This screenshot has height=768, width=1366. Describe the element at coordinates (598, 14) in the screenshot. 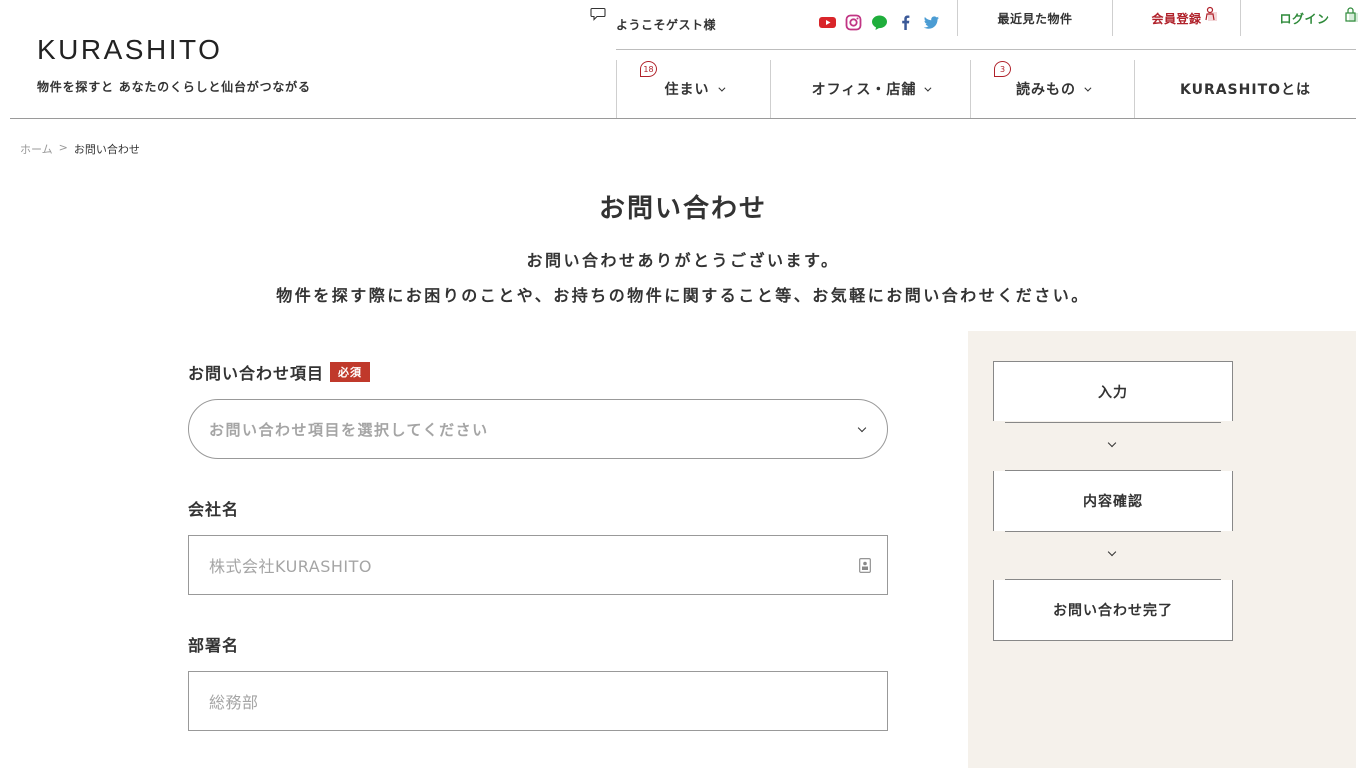

I see `chat-bubble-icon` at that location.